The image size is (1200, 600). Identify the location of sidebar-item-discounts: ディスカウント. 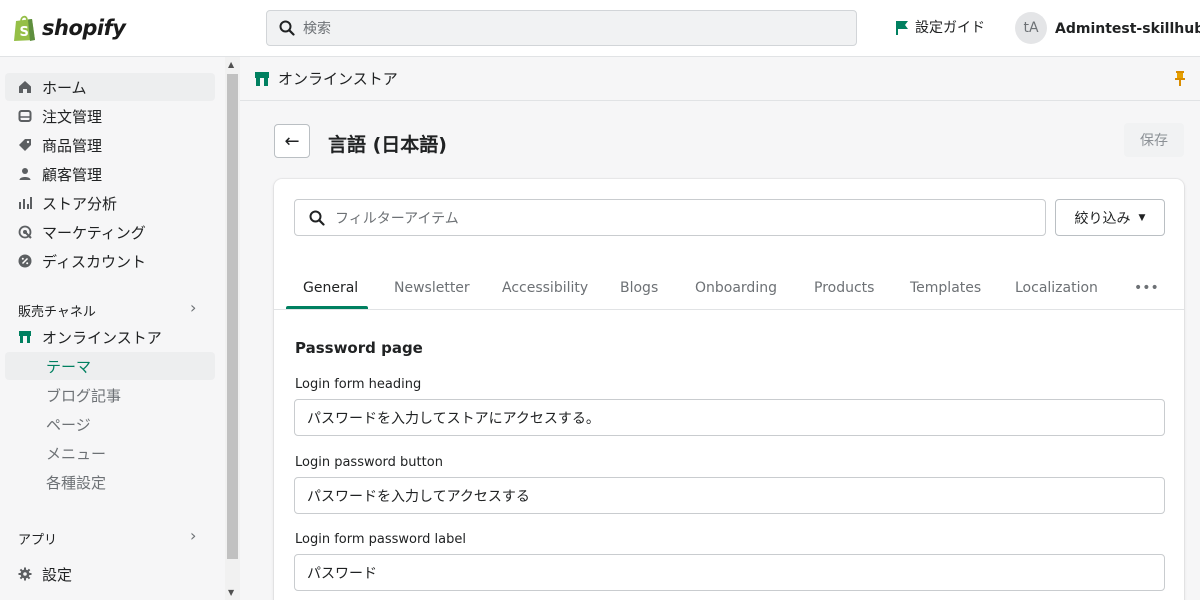
(110, 261).